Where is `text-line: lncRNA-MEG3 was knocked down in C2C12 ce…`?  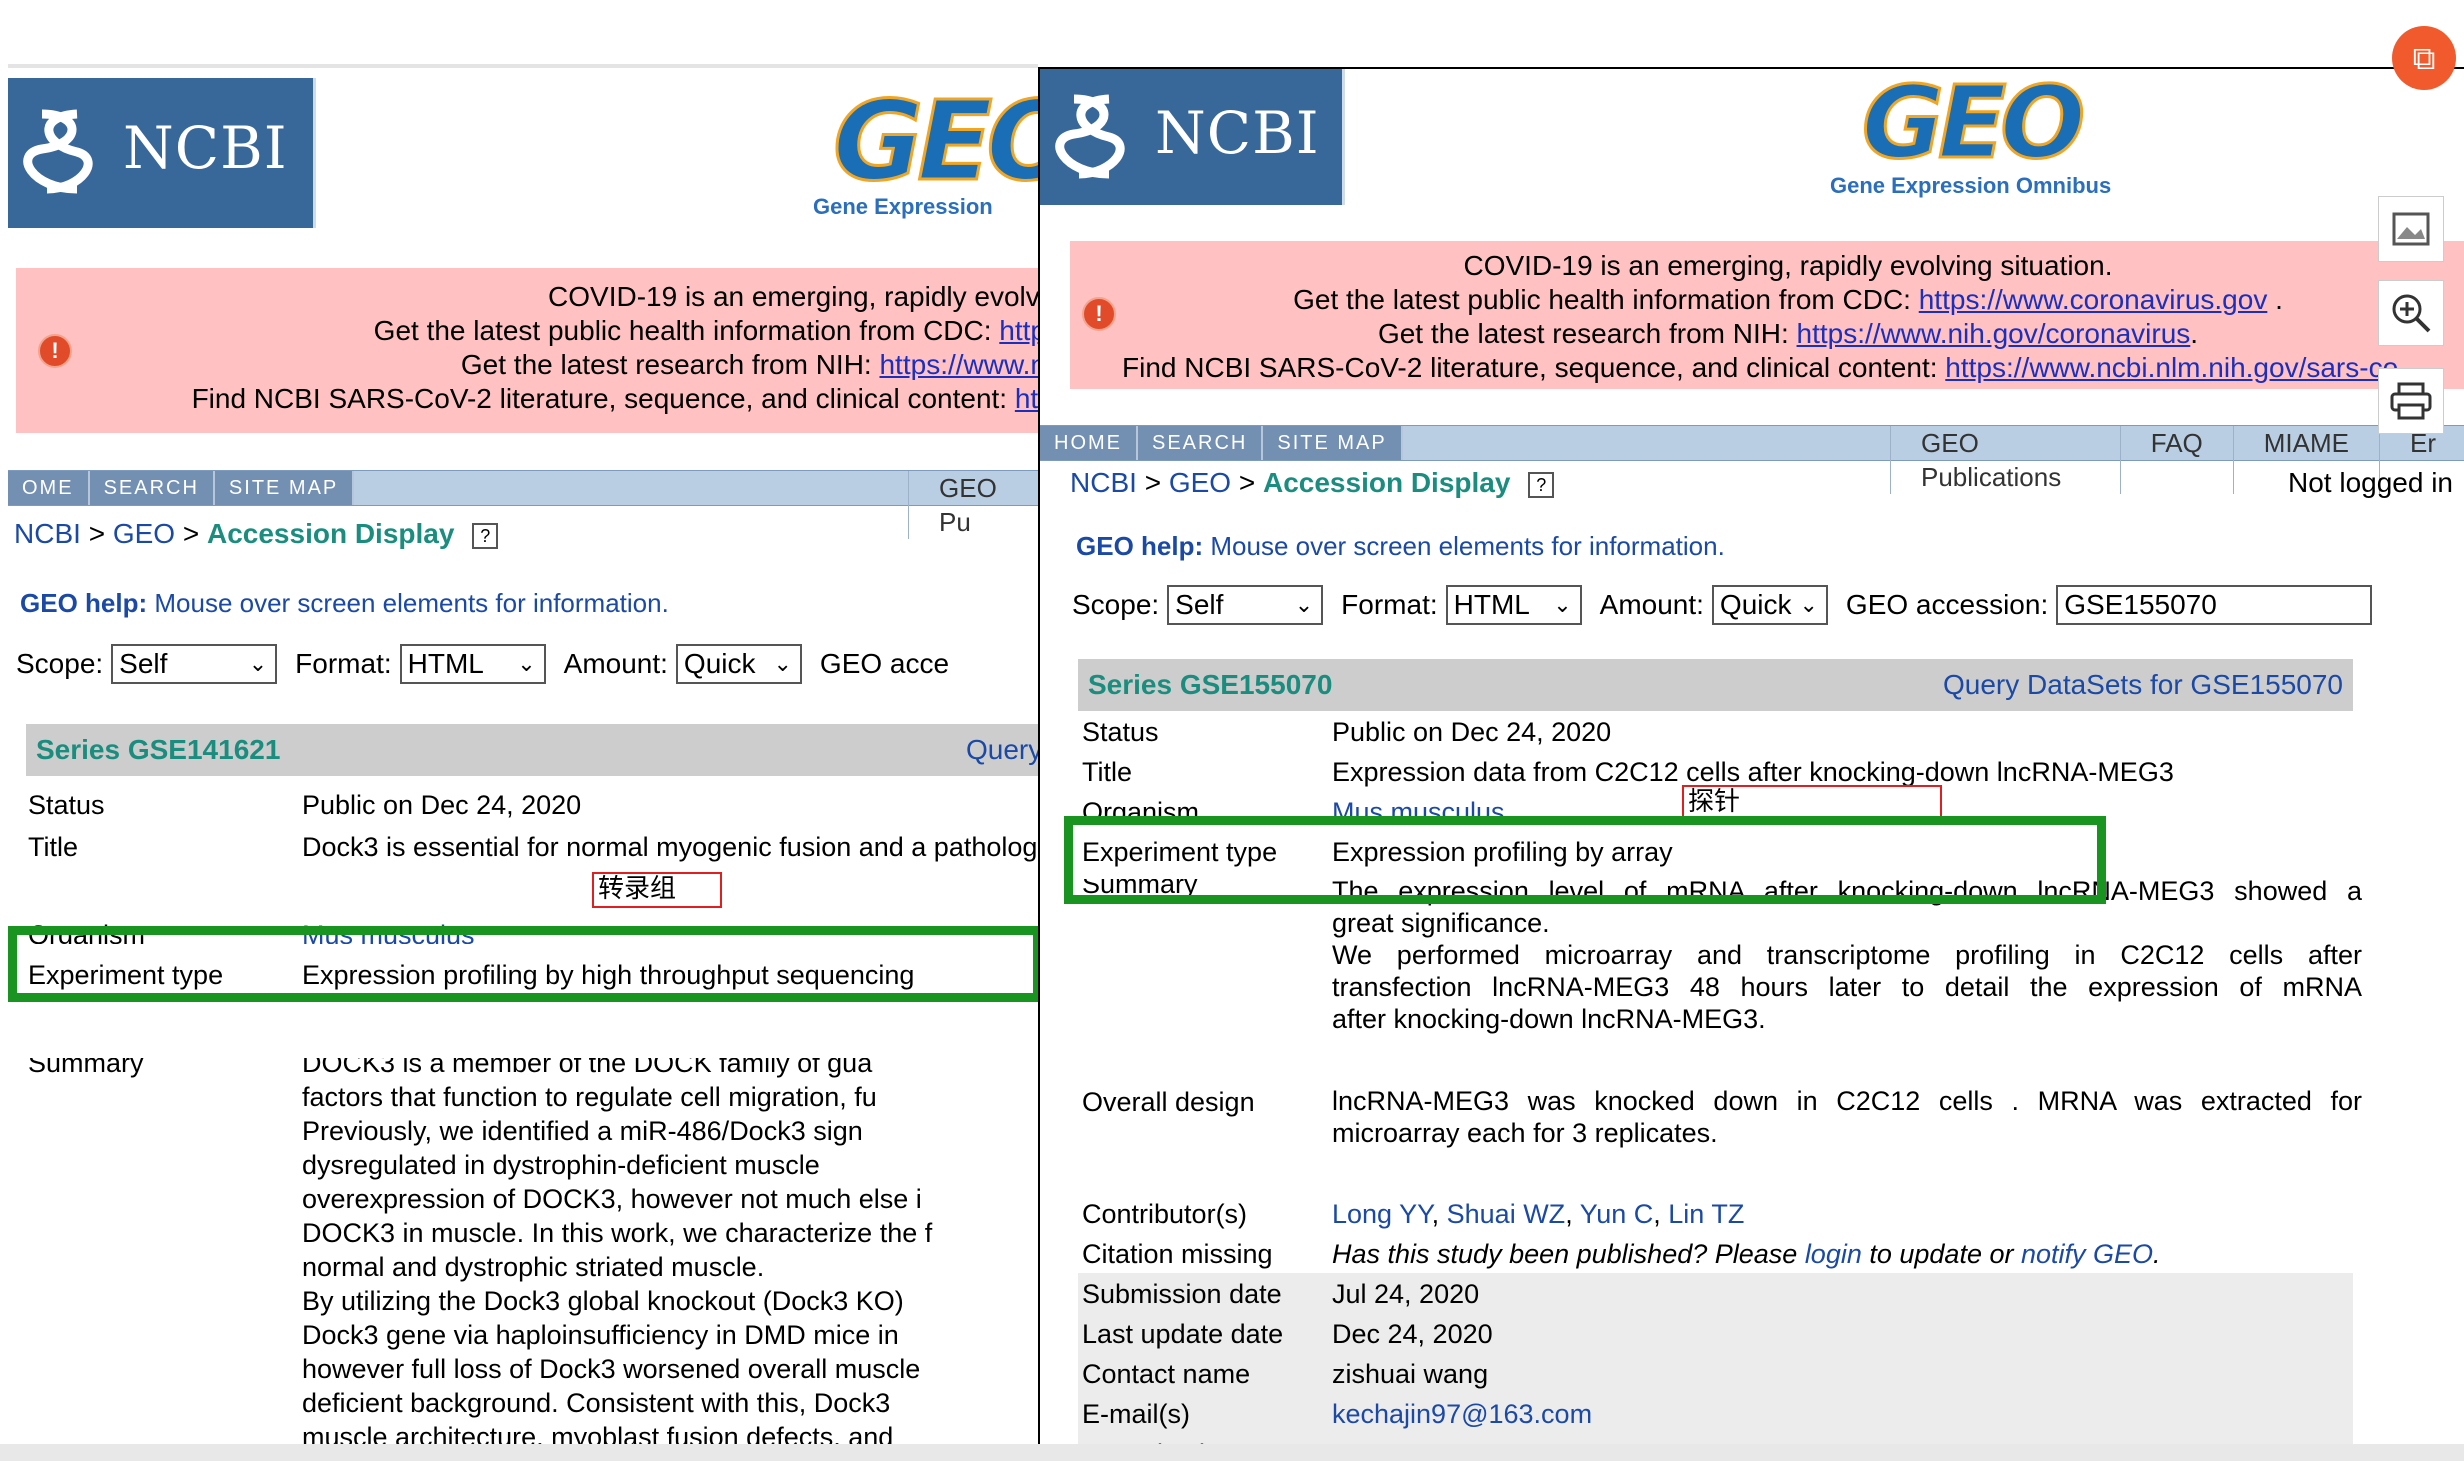 text-line: lncRNA-MEG3 was knocked down in C2C12 ce… is located at coordinates (1847, 1101).